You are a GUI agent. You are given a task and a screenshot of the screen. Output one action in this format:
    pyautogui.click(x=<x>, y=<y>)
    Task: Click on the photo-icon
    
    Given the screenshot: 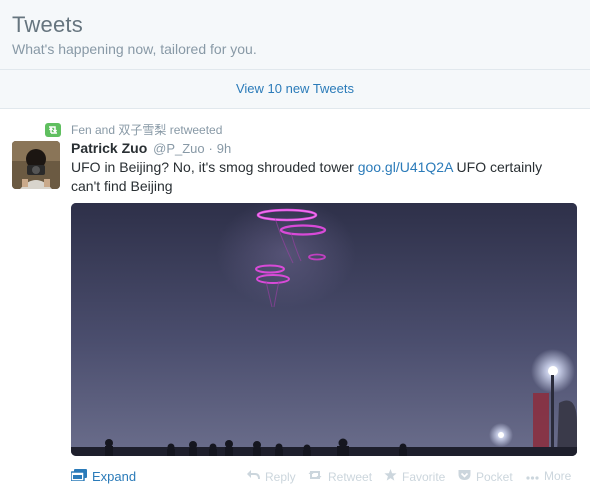 What is the action you would take?
    pyautogui.click(x=78, y=476)
    